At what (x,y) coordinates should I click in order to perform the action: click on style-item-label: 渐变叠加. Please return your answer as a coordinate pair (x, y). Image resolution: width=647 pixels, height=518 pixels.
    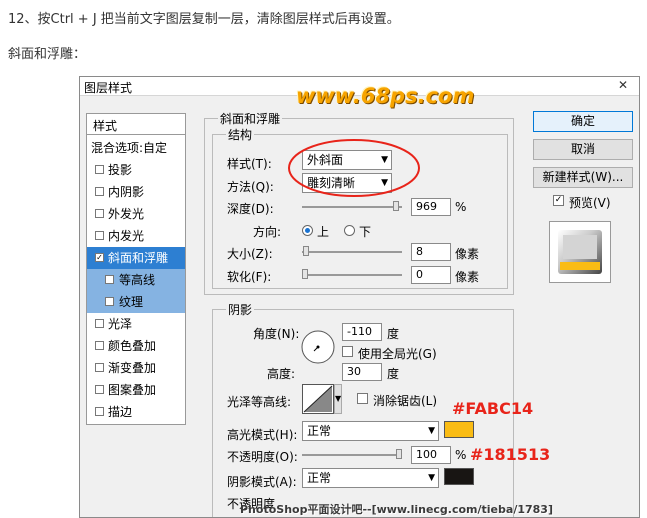
    Looking at the image, I should click on (132, 368).